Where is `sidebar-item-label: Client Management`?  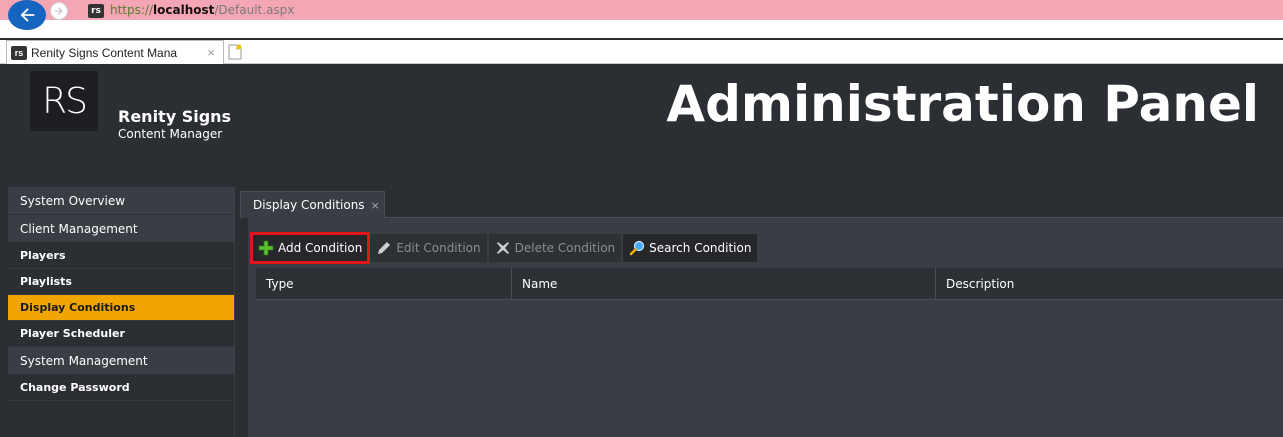 sidebar-item-label: Client Management is located at coordinates (79, 228).